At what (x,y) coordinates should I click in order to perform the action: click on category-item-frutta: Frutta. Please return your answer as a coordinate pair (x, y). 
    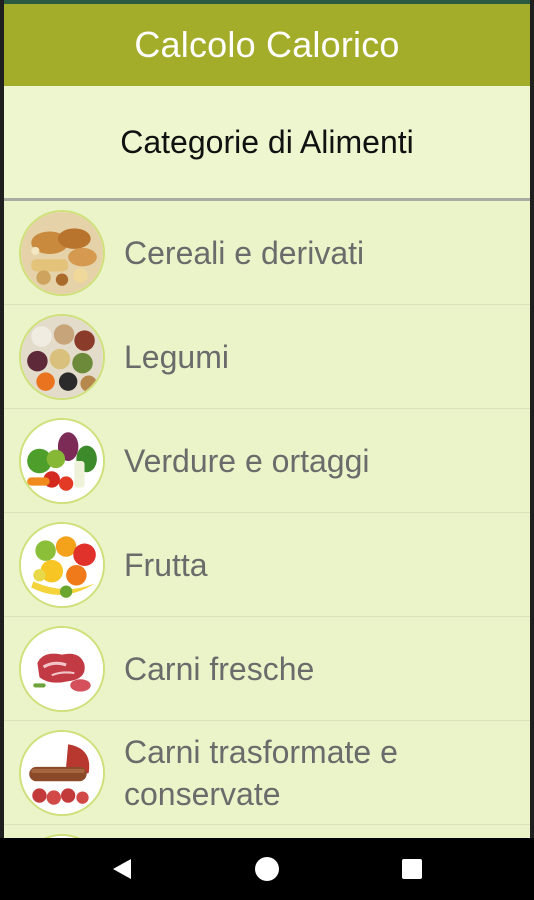
    Looking at the image, I should click on (267, 565).